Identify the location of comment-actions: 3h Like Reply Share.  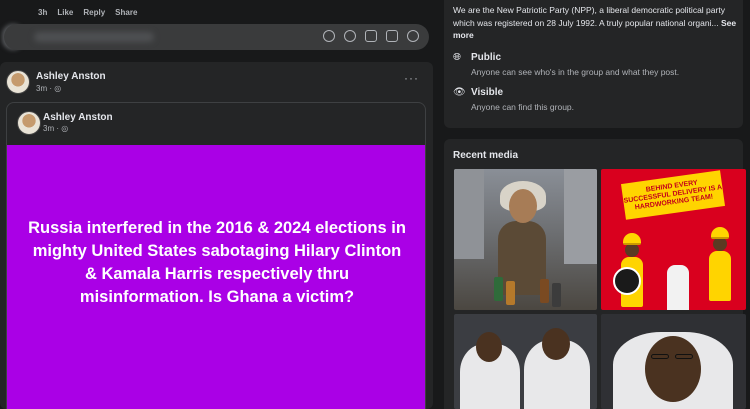
(87, 12).